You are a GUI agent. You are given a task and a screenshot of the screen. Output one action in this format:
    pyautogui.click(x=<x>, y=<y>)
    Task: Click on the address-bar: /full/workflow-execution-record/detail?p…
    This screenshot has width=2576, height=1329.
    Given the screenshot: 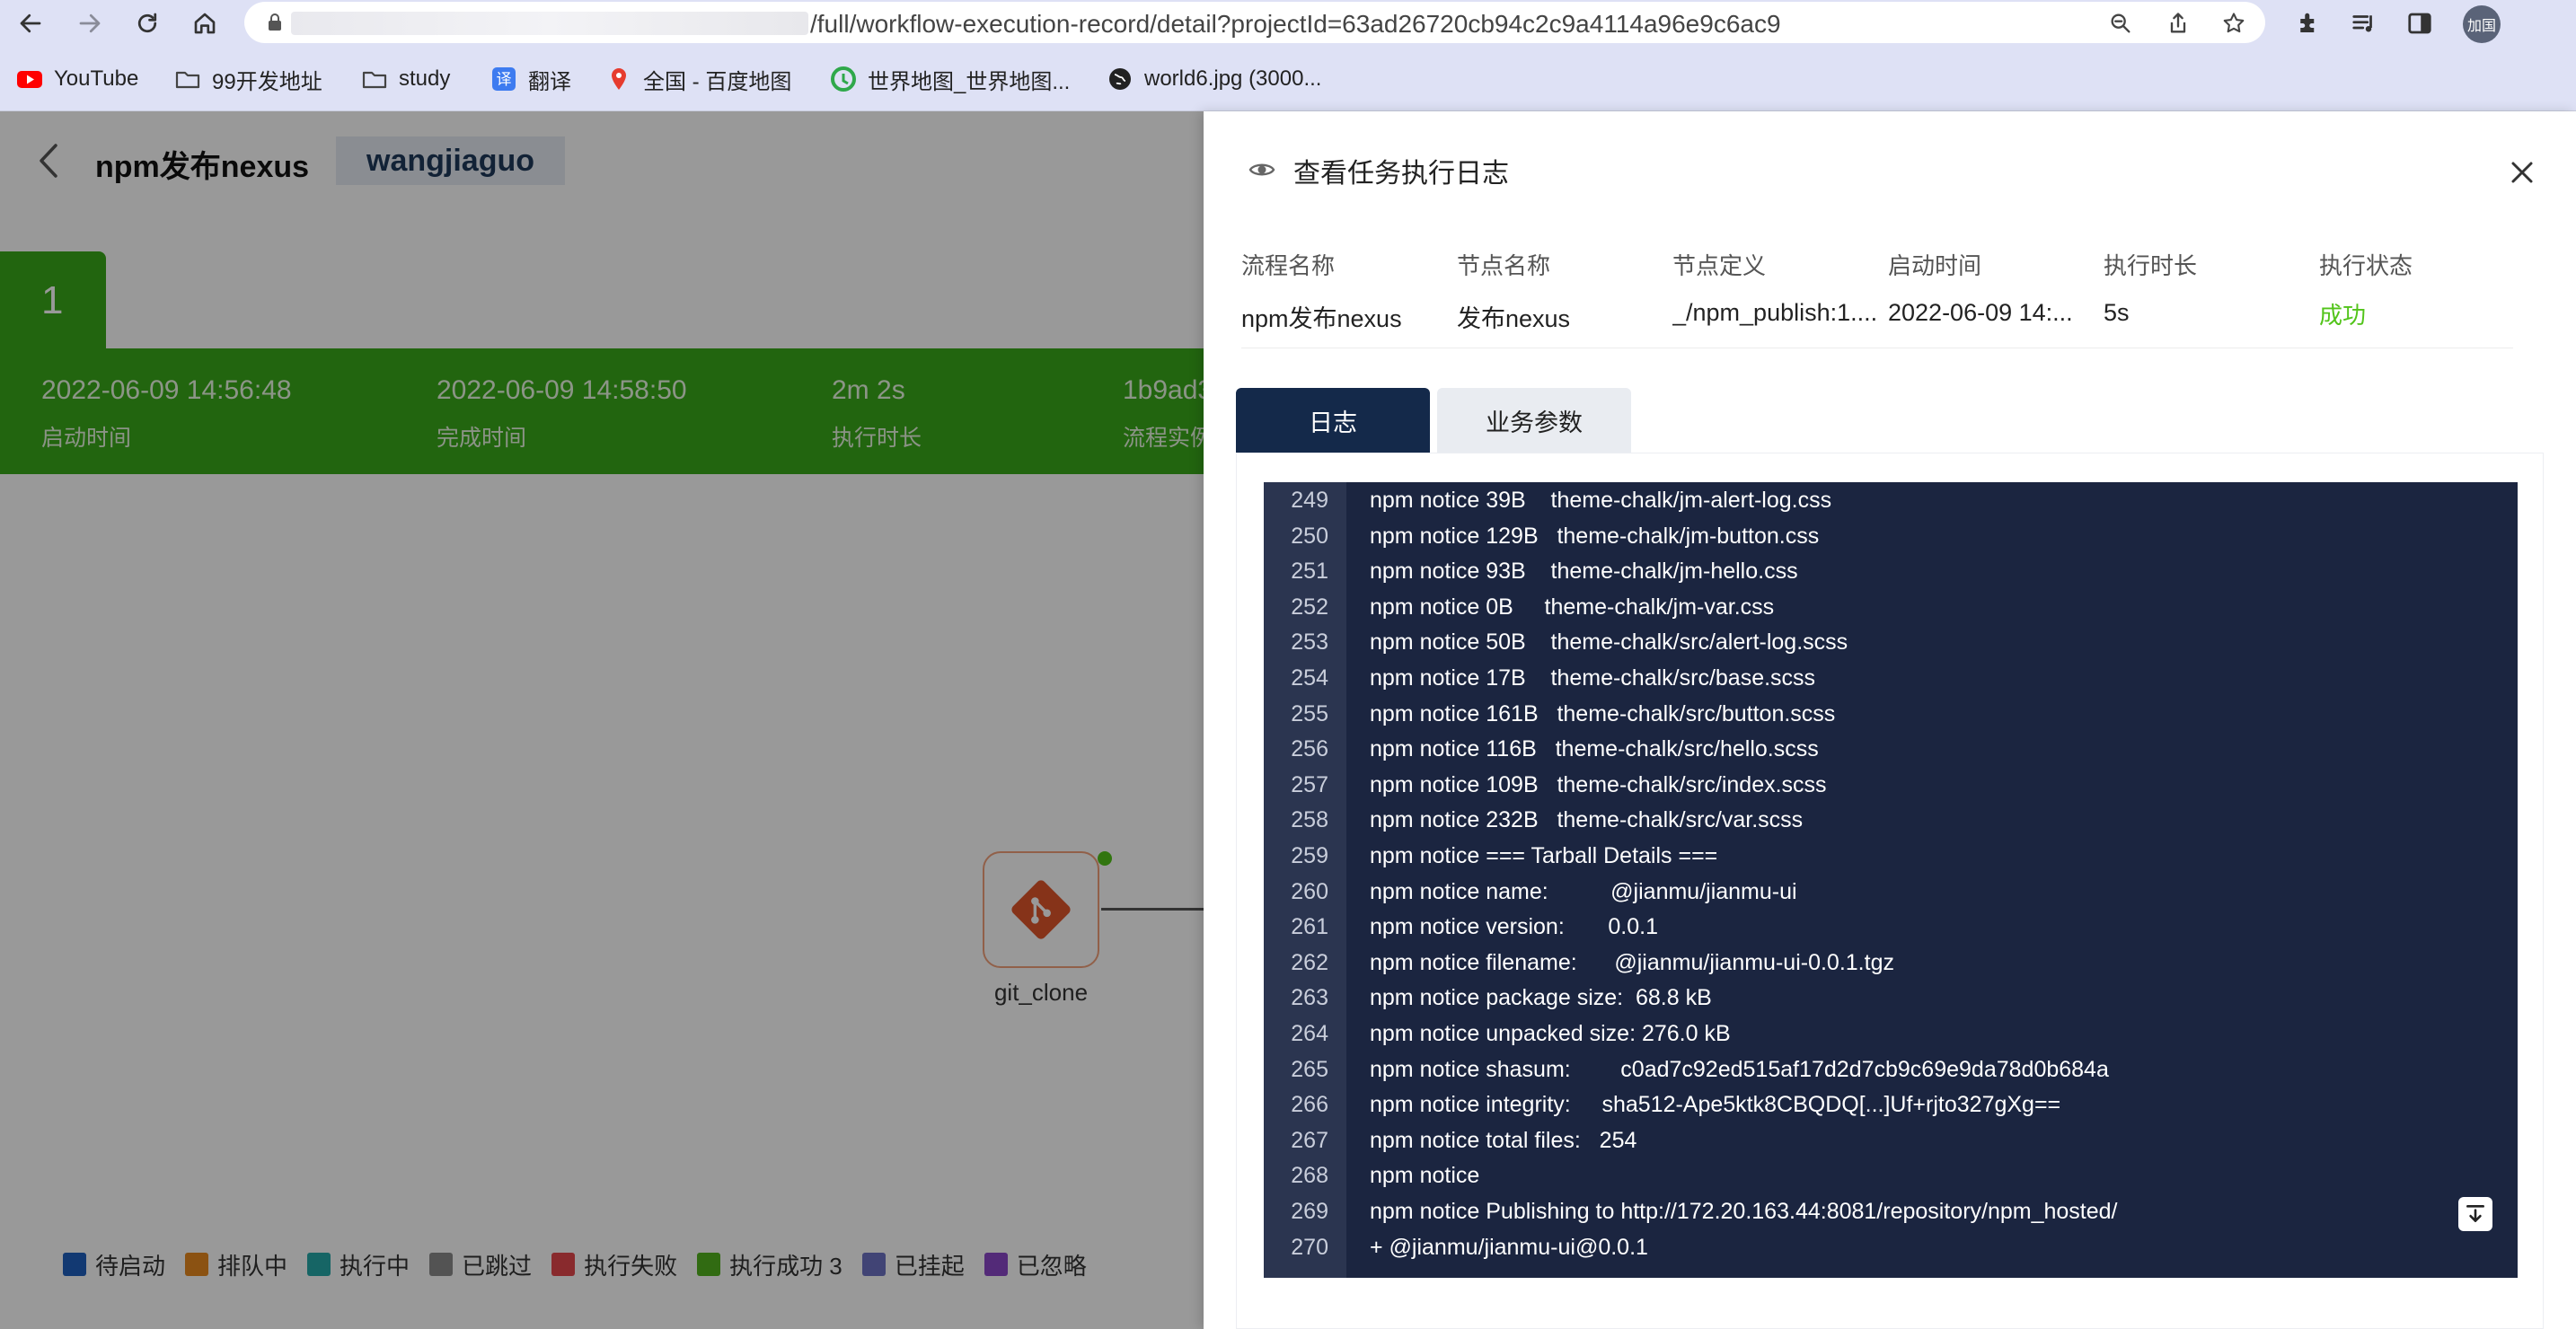 What is the action you would take?
    pyautogui.click(x=1254, y=23)
    